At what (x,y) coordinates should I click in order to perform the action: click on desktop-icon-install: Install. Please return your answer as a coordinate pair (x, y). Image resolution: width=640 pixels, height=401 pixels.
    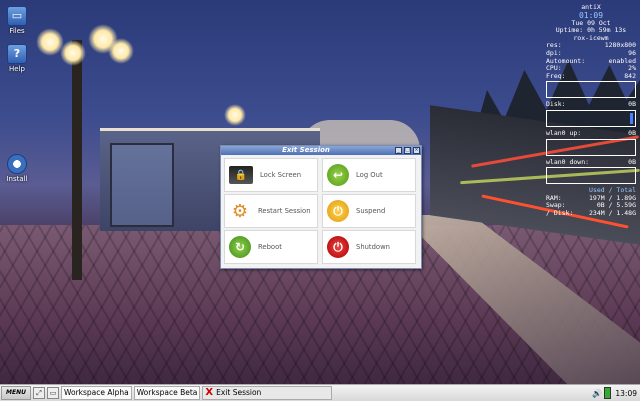
    Looking at the image, I should click on (17, 168).